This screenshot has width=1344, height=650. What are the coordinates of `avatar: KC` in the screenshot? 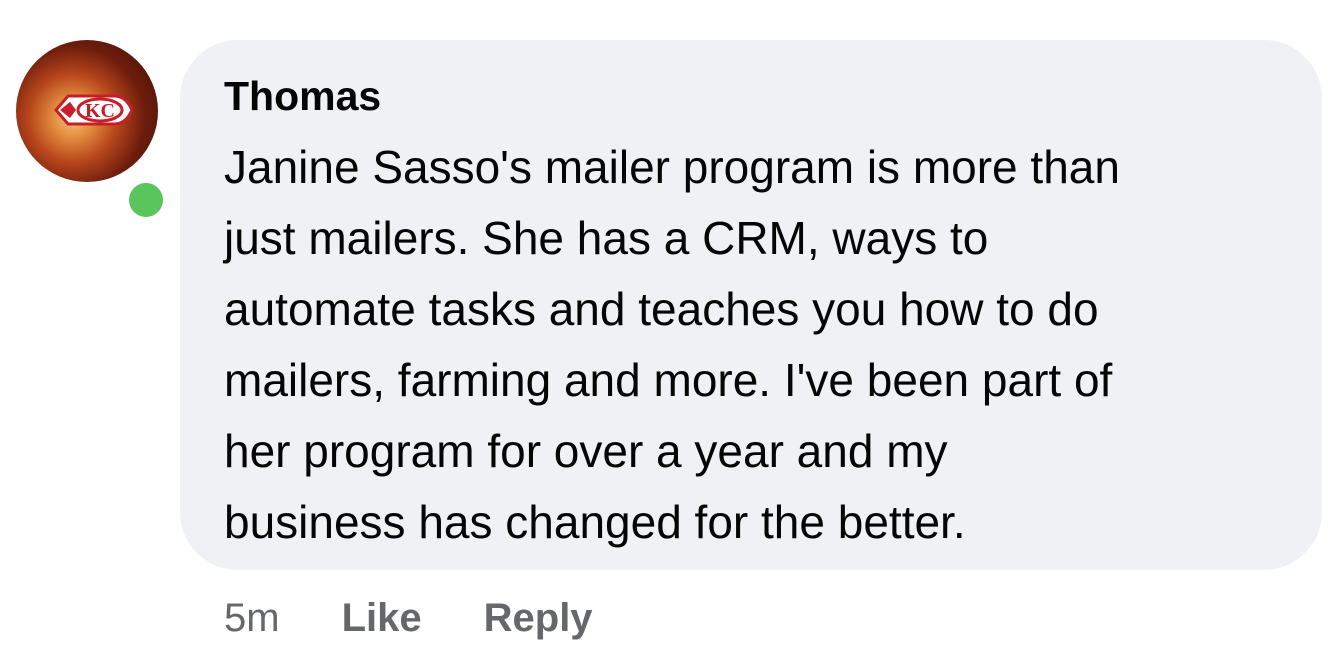 It's located at (87, 111).